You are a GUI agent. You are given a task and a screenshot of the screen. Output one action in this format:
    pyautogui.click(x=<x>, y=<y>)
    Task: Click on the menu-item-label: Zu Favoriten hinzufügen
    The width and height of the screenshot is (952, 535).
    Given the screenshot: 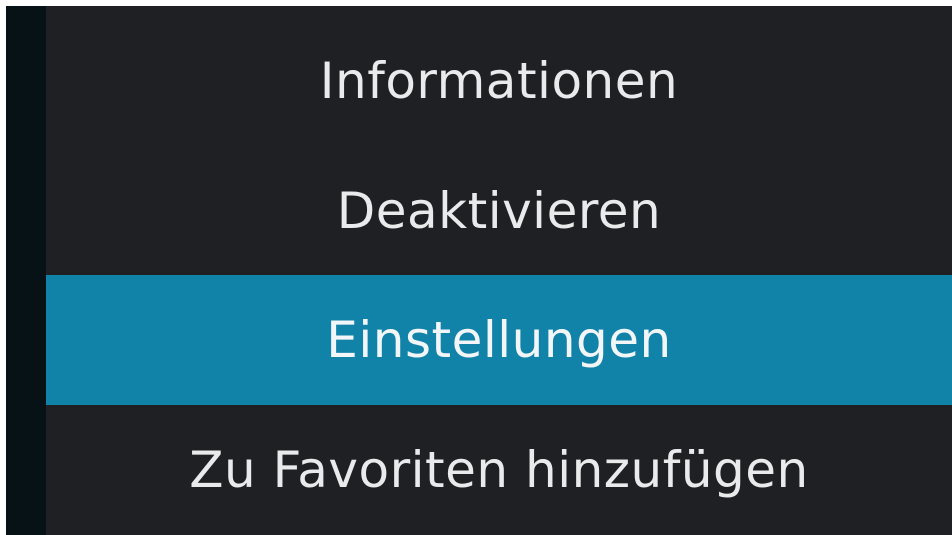 What is the action you would take?
    pyautogui.click(x=499, y=470)
    